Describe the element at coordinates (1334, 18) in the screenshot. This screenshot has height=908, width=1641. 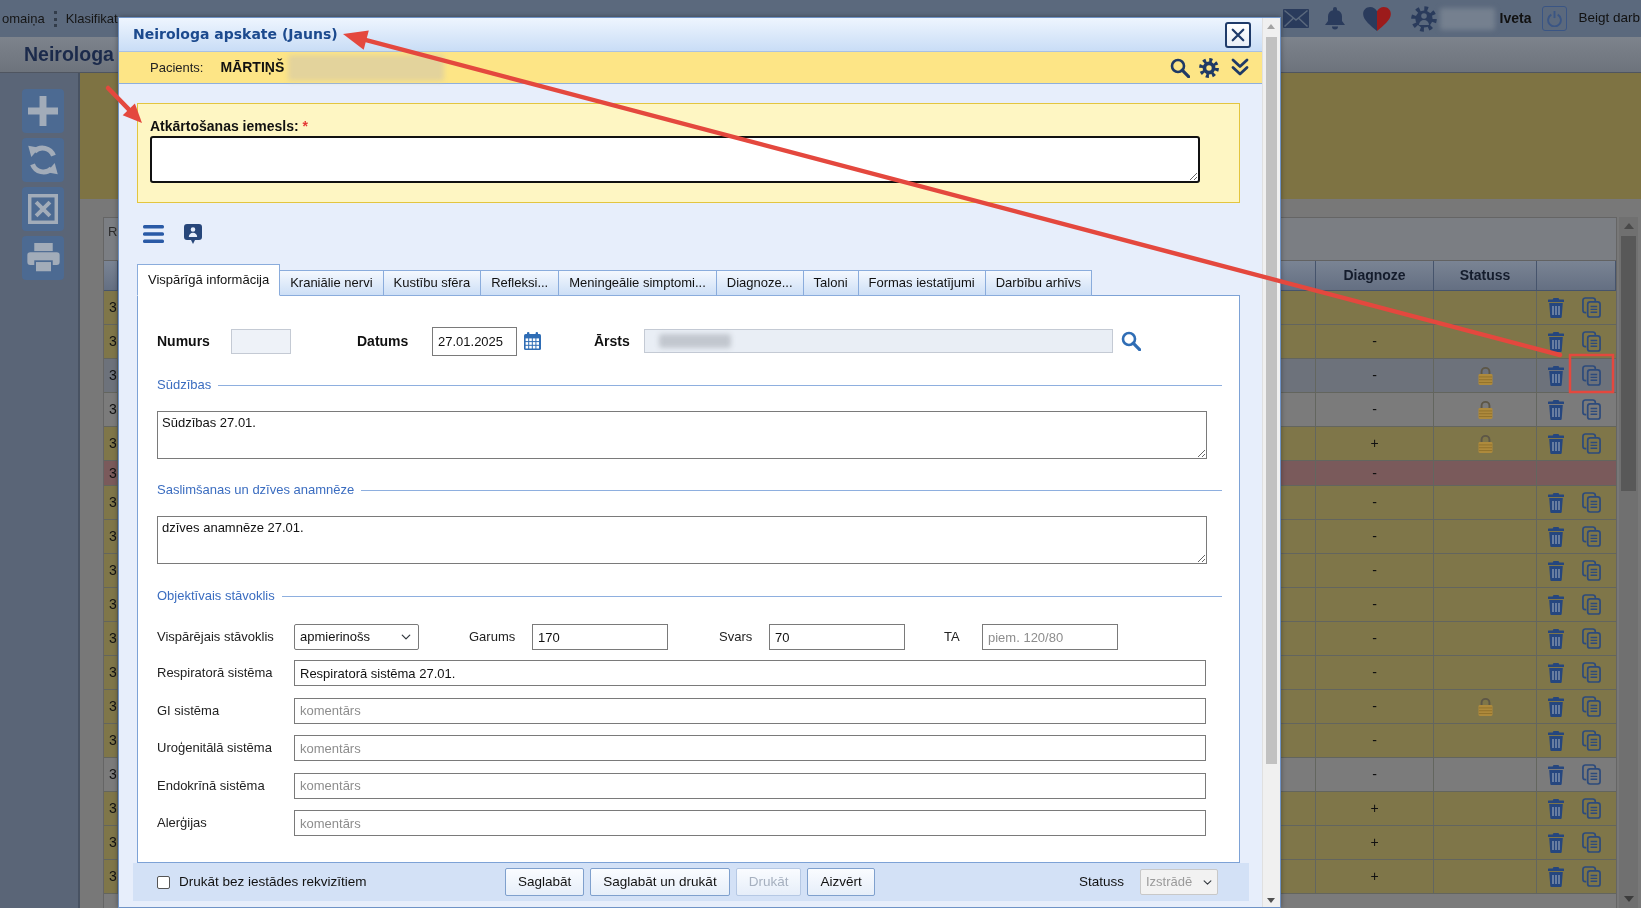
I see `bell-icon` at that location.